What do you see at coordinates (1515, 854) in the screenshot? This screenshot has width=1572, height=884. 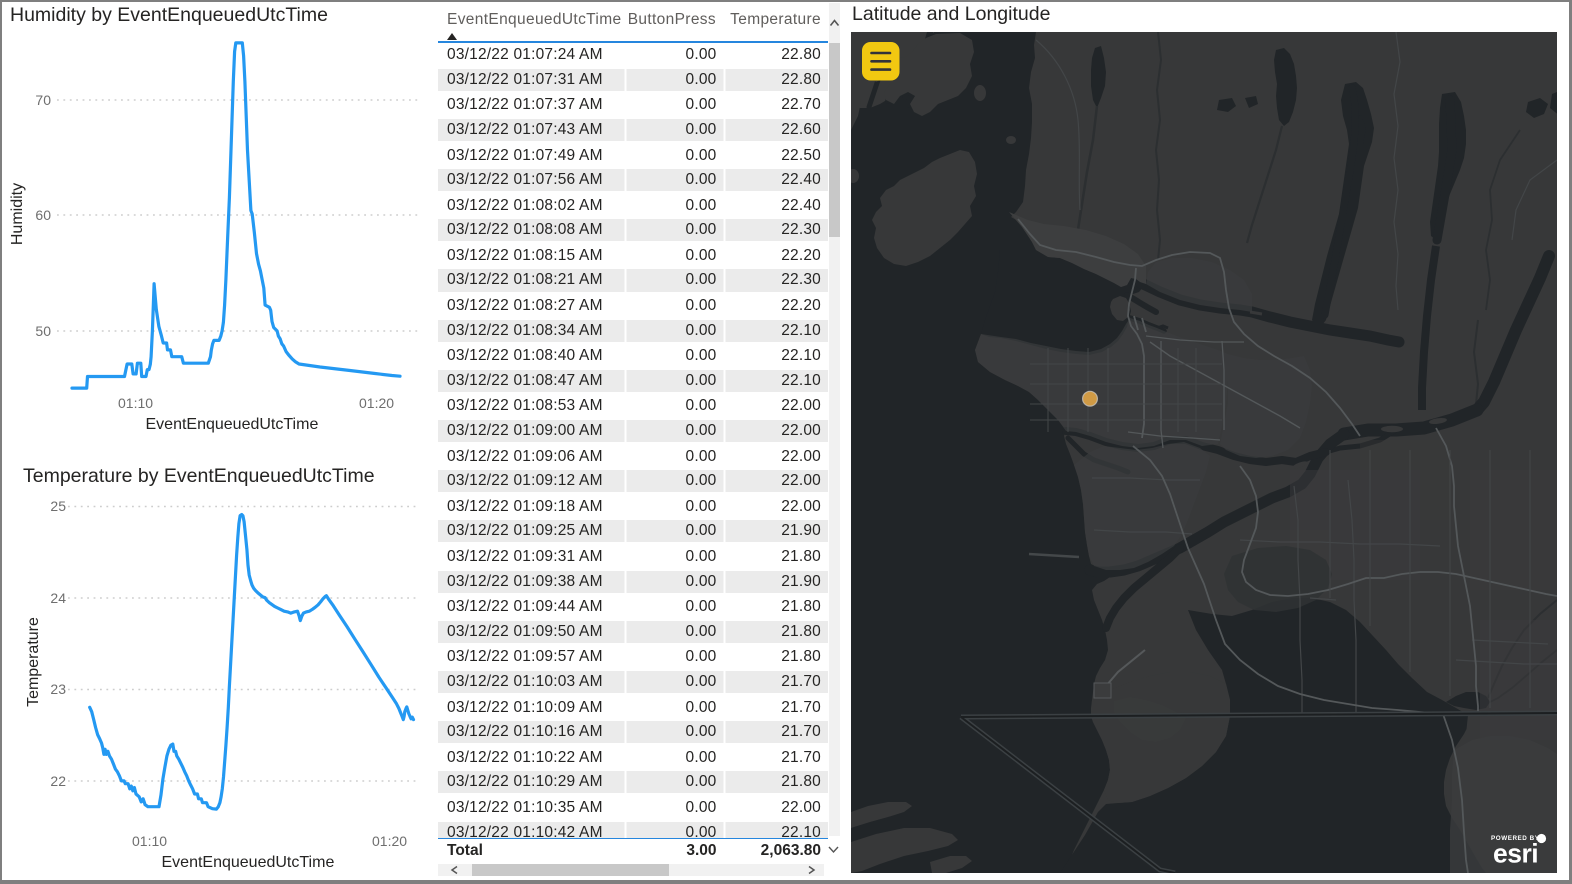 I see `svg-text: esri` at bounding box center [1515, 854].